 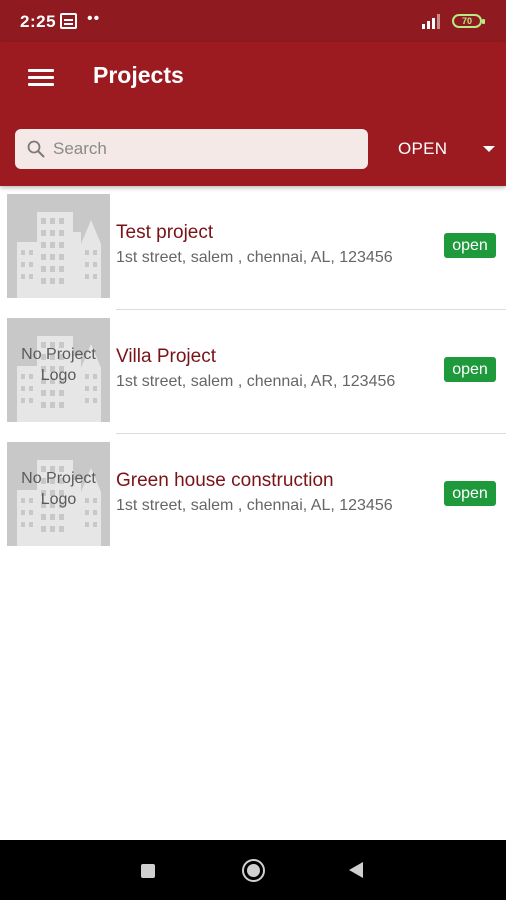 I want to click on signal-icon, so click(x=431, y=21).